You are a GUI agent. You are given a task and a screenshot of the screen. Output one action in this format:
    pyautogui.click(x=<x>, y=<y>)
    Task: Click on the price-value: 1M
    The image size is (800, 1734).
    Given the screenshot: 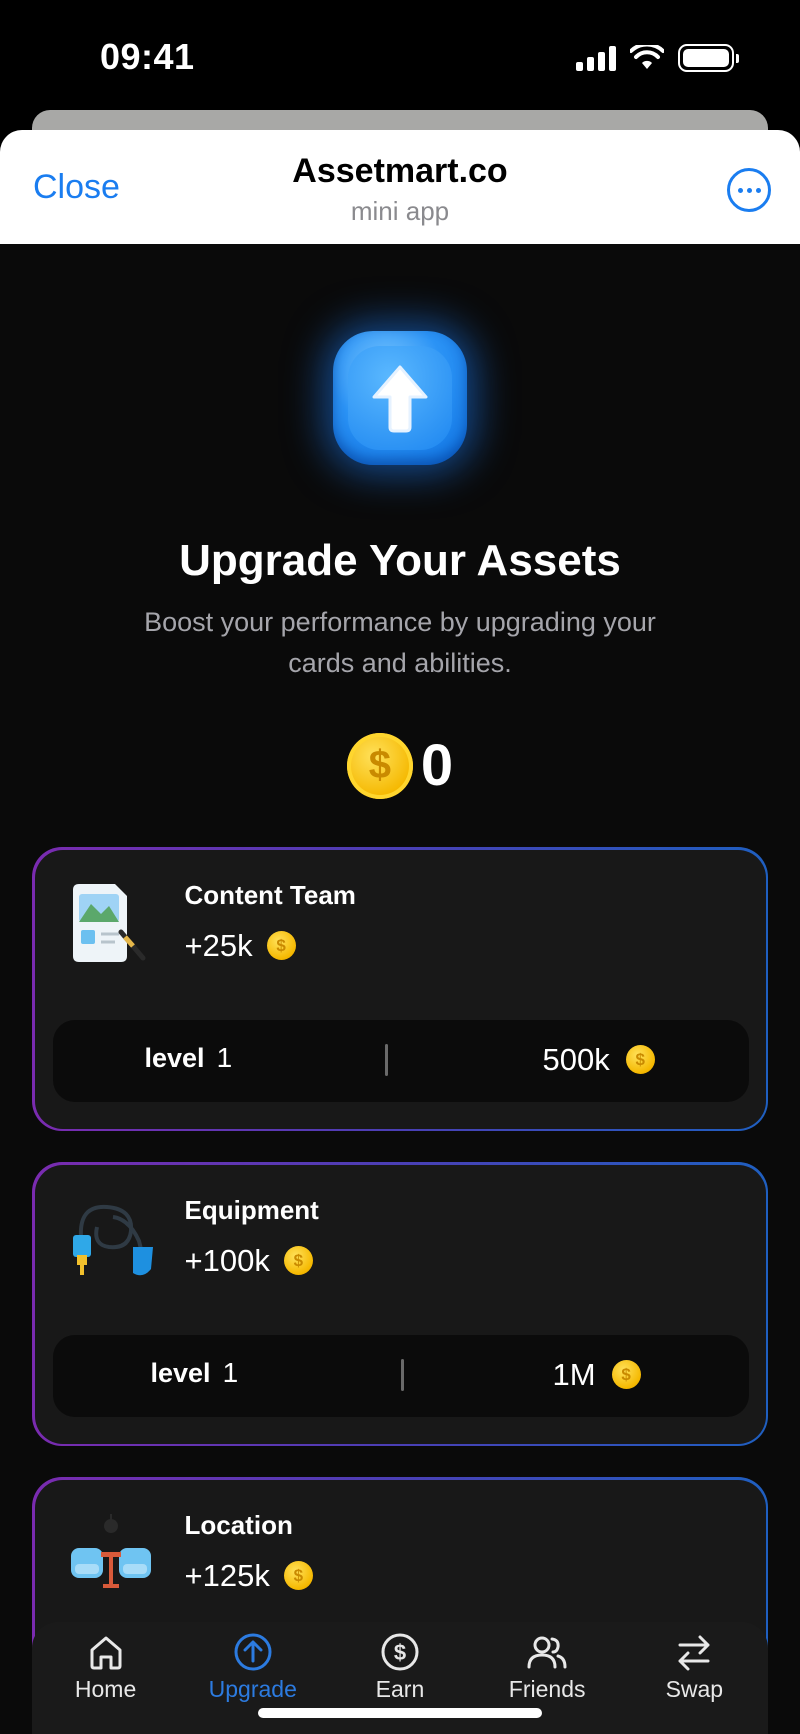 What is the action you would take?
    pyautogui.click(x=574, y=1374)
    